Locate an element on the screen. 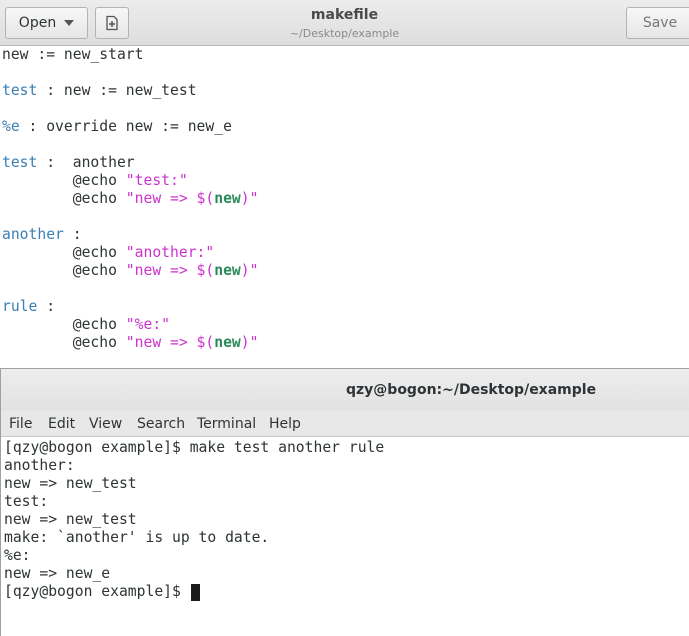  terminal-menubar: File Edit View Search Terminal Help is located at coordinates (345, 424).